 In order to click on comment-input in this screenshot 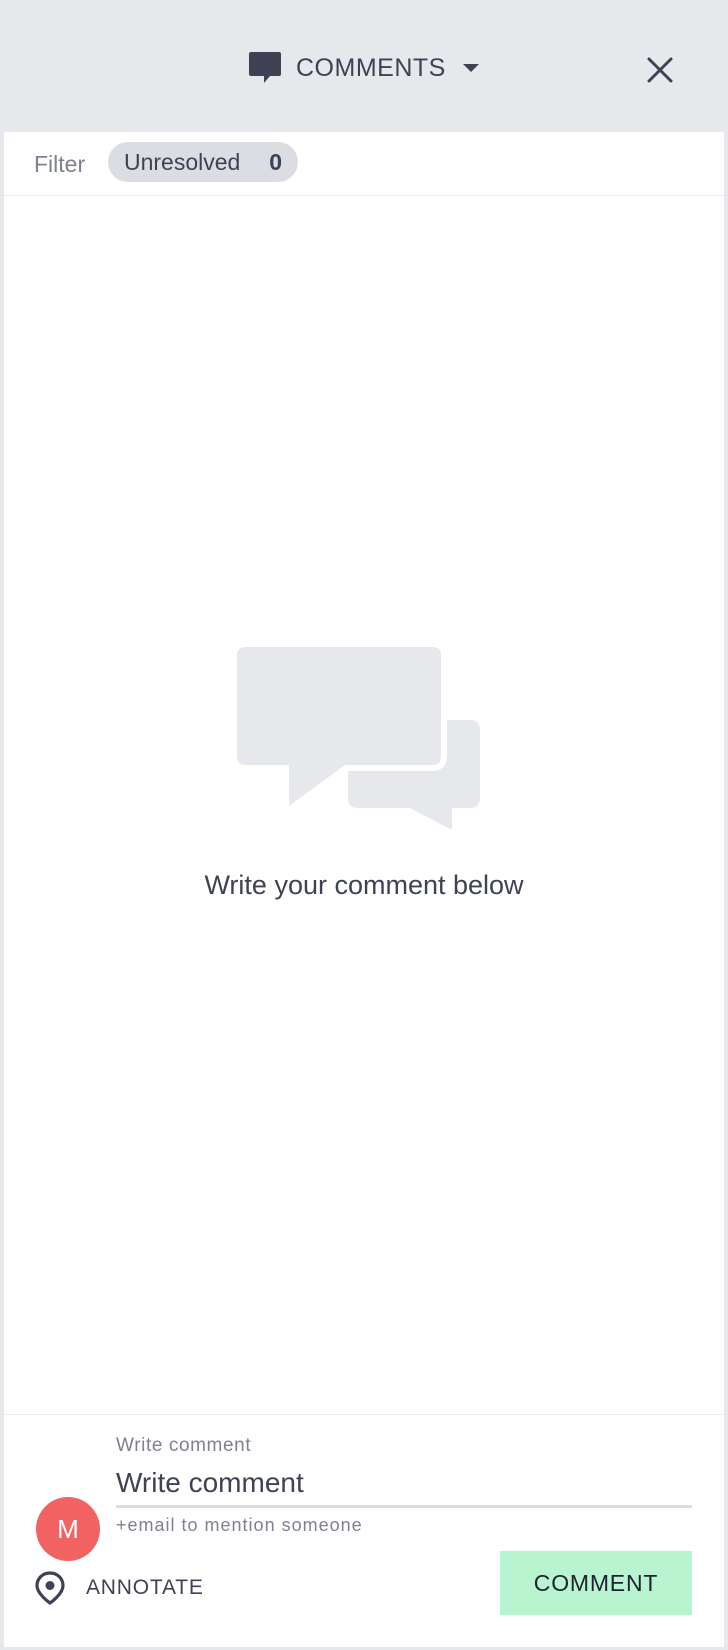, I will do `click(404, 1484)`.